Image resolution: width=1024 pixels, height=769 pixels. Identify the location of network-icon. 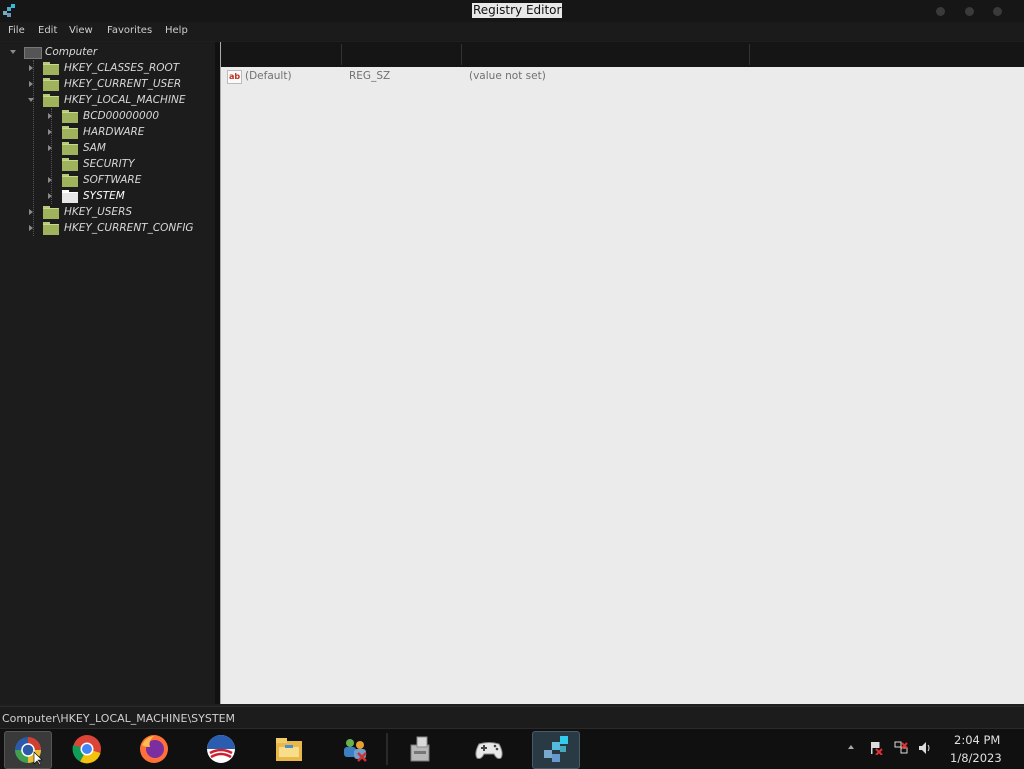
(901, 748).